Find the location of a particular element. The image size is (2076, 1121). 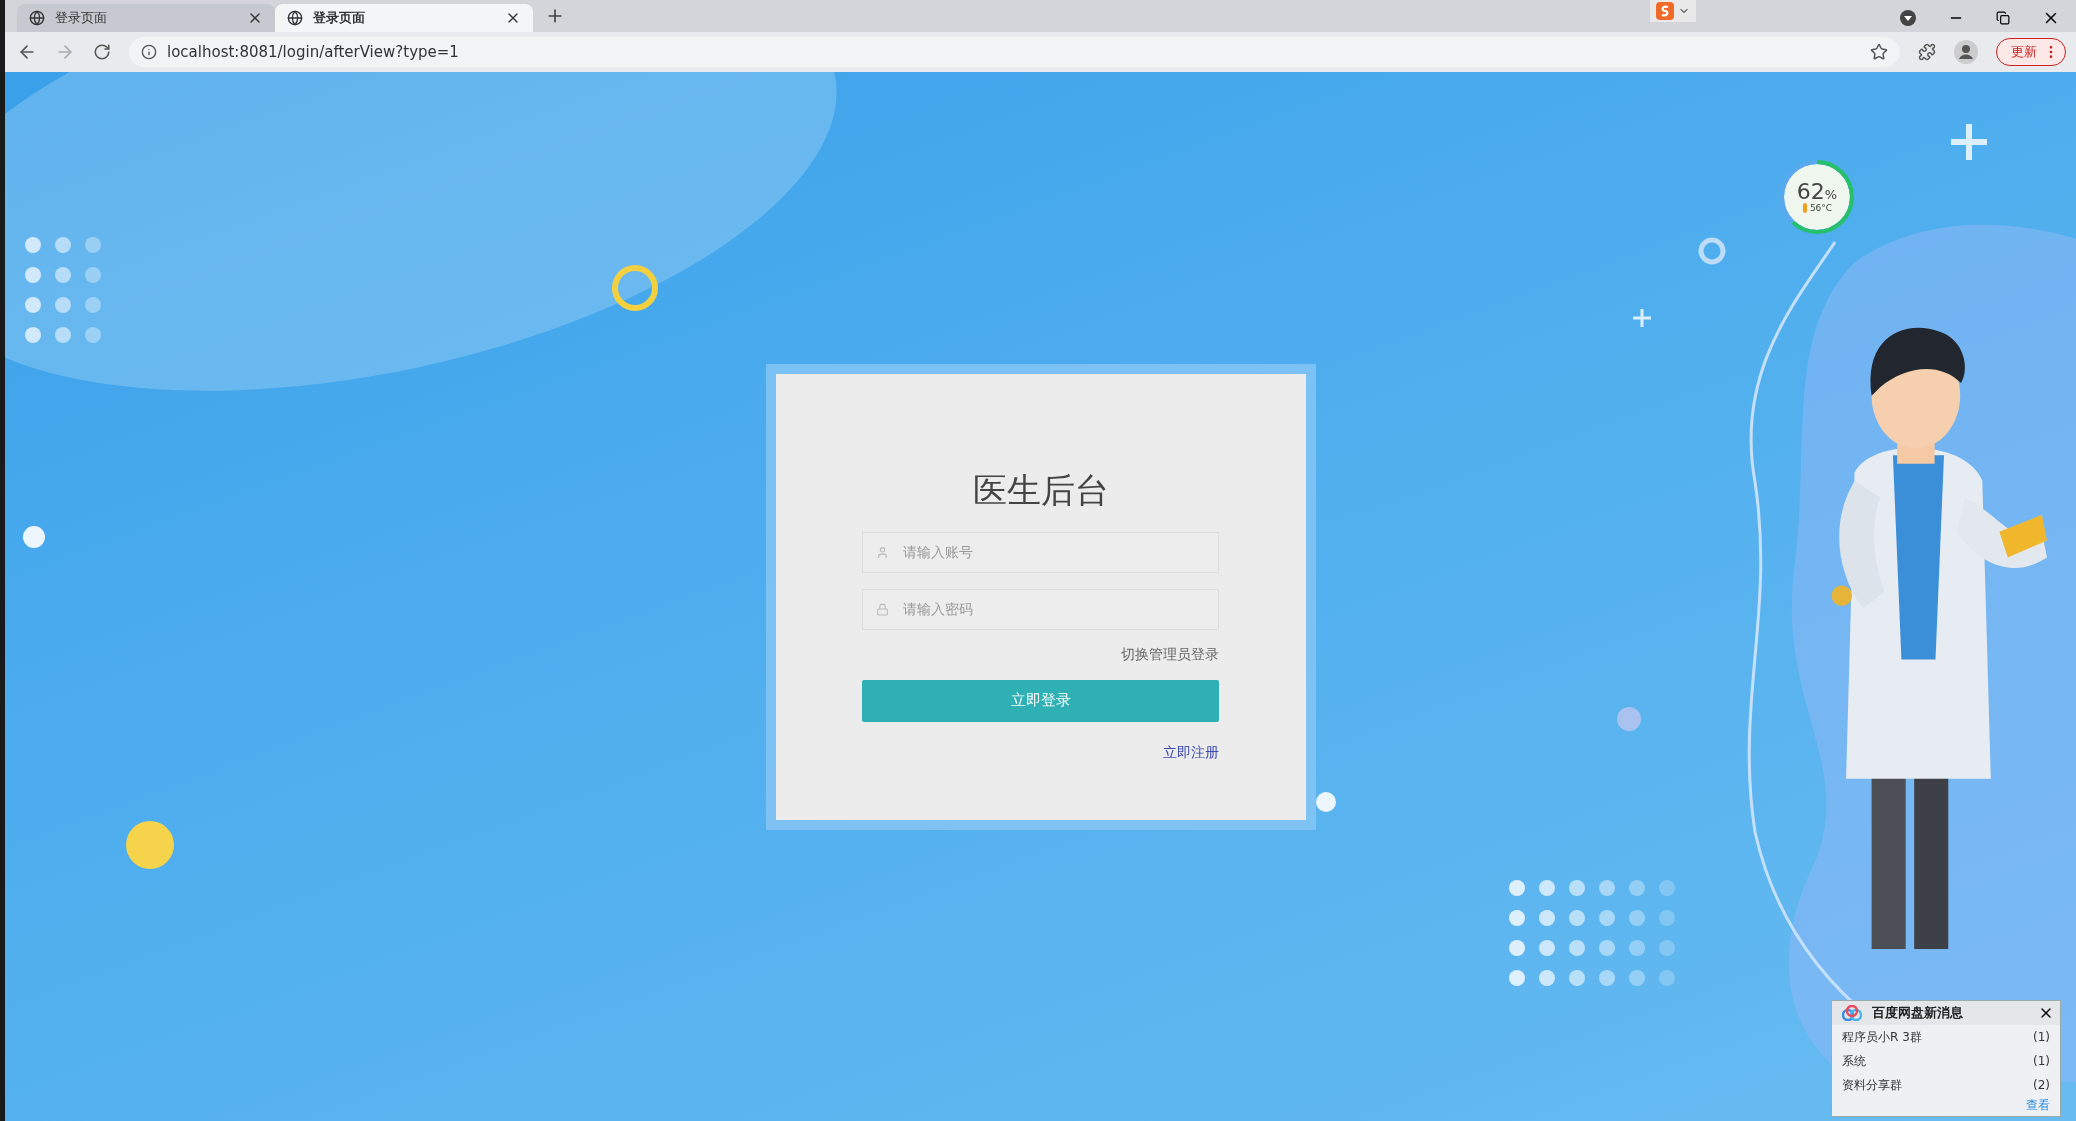

switch-admin-link: 切换管理员登录 is located at coordinates (1170, 654).